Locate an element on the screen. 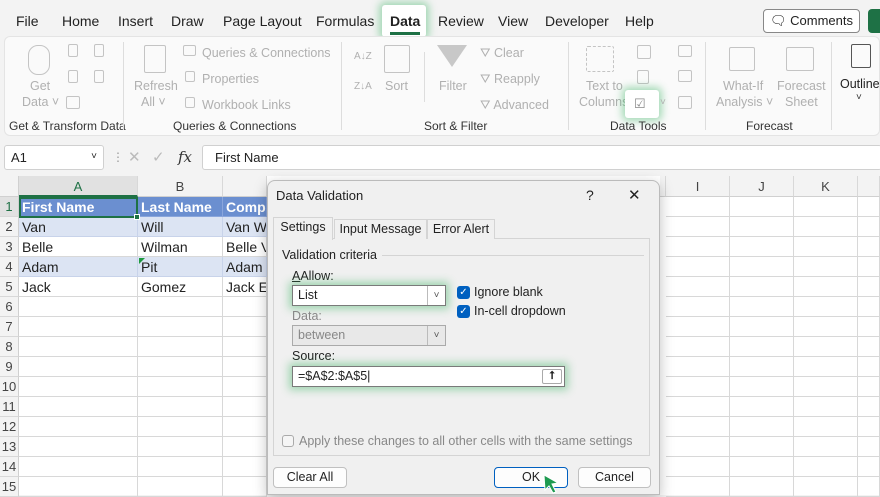 This screenshot has height=497, width=880. remove-duplicates-icon is located at coordinates (643, 77).